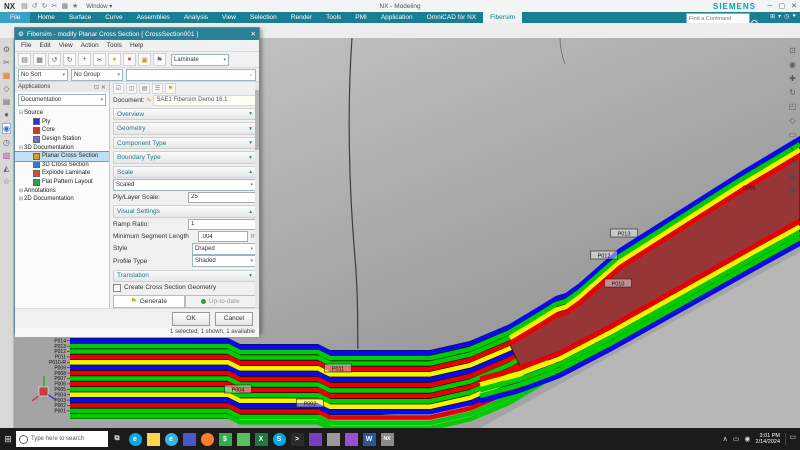 The image size is (800, 450). Describe the element at coordinates (224, 261) in the screenshot. I see `profile-type-combo: Shaded ▾` at that location.